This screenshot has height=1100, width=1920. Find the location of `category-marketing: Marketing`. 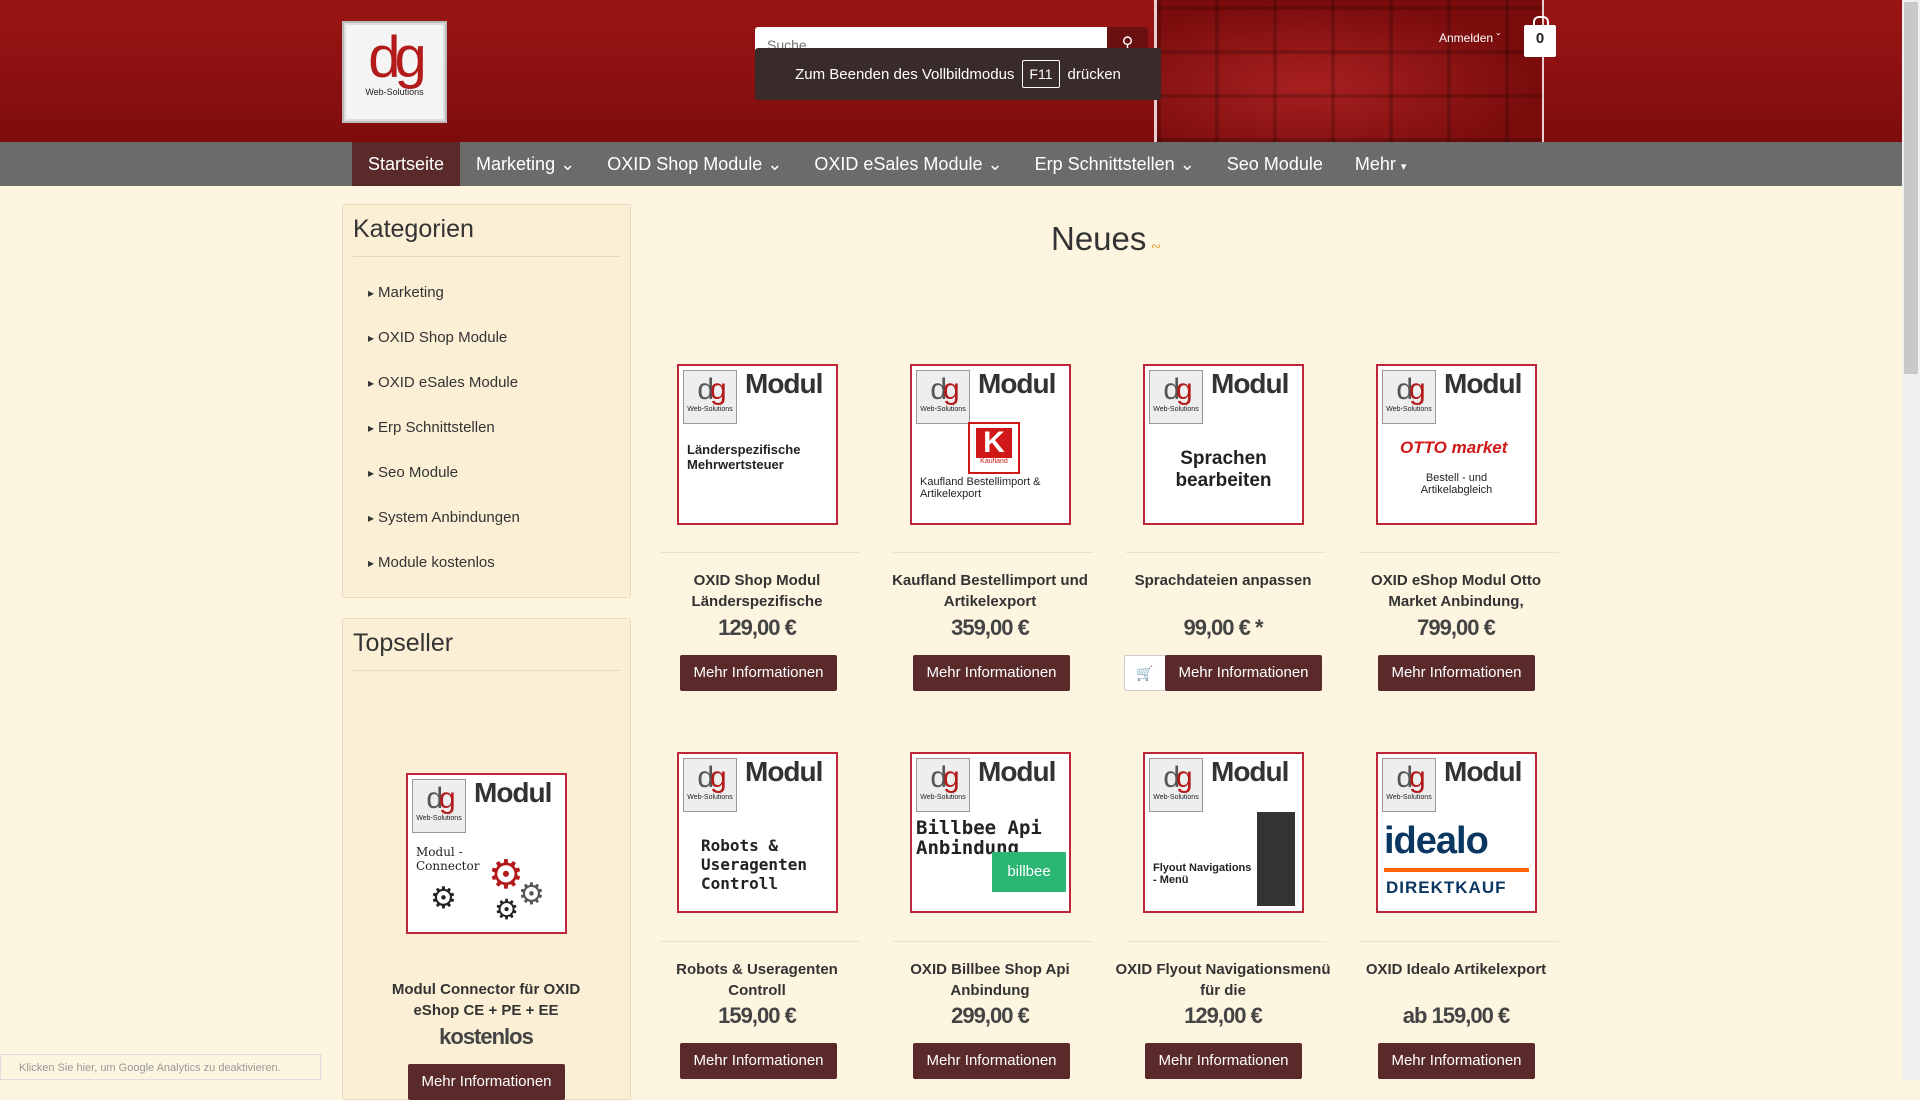

category-marketing: Marketing is located at coordinates (486, 297).